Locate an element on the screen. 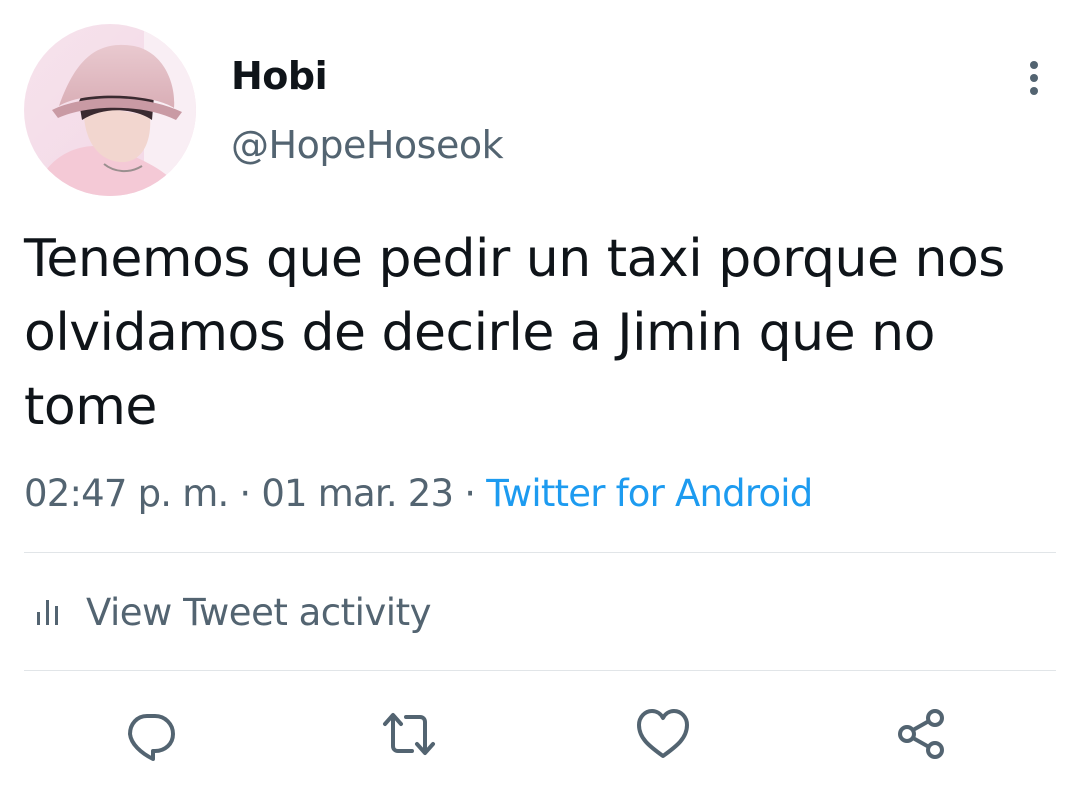  more-vertical-icon is located at coordinates (1034, 78).